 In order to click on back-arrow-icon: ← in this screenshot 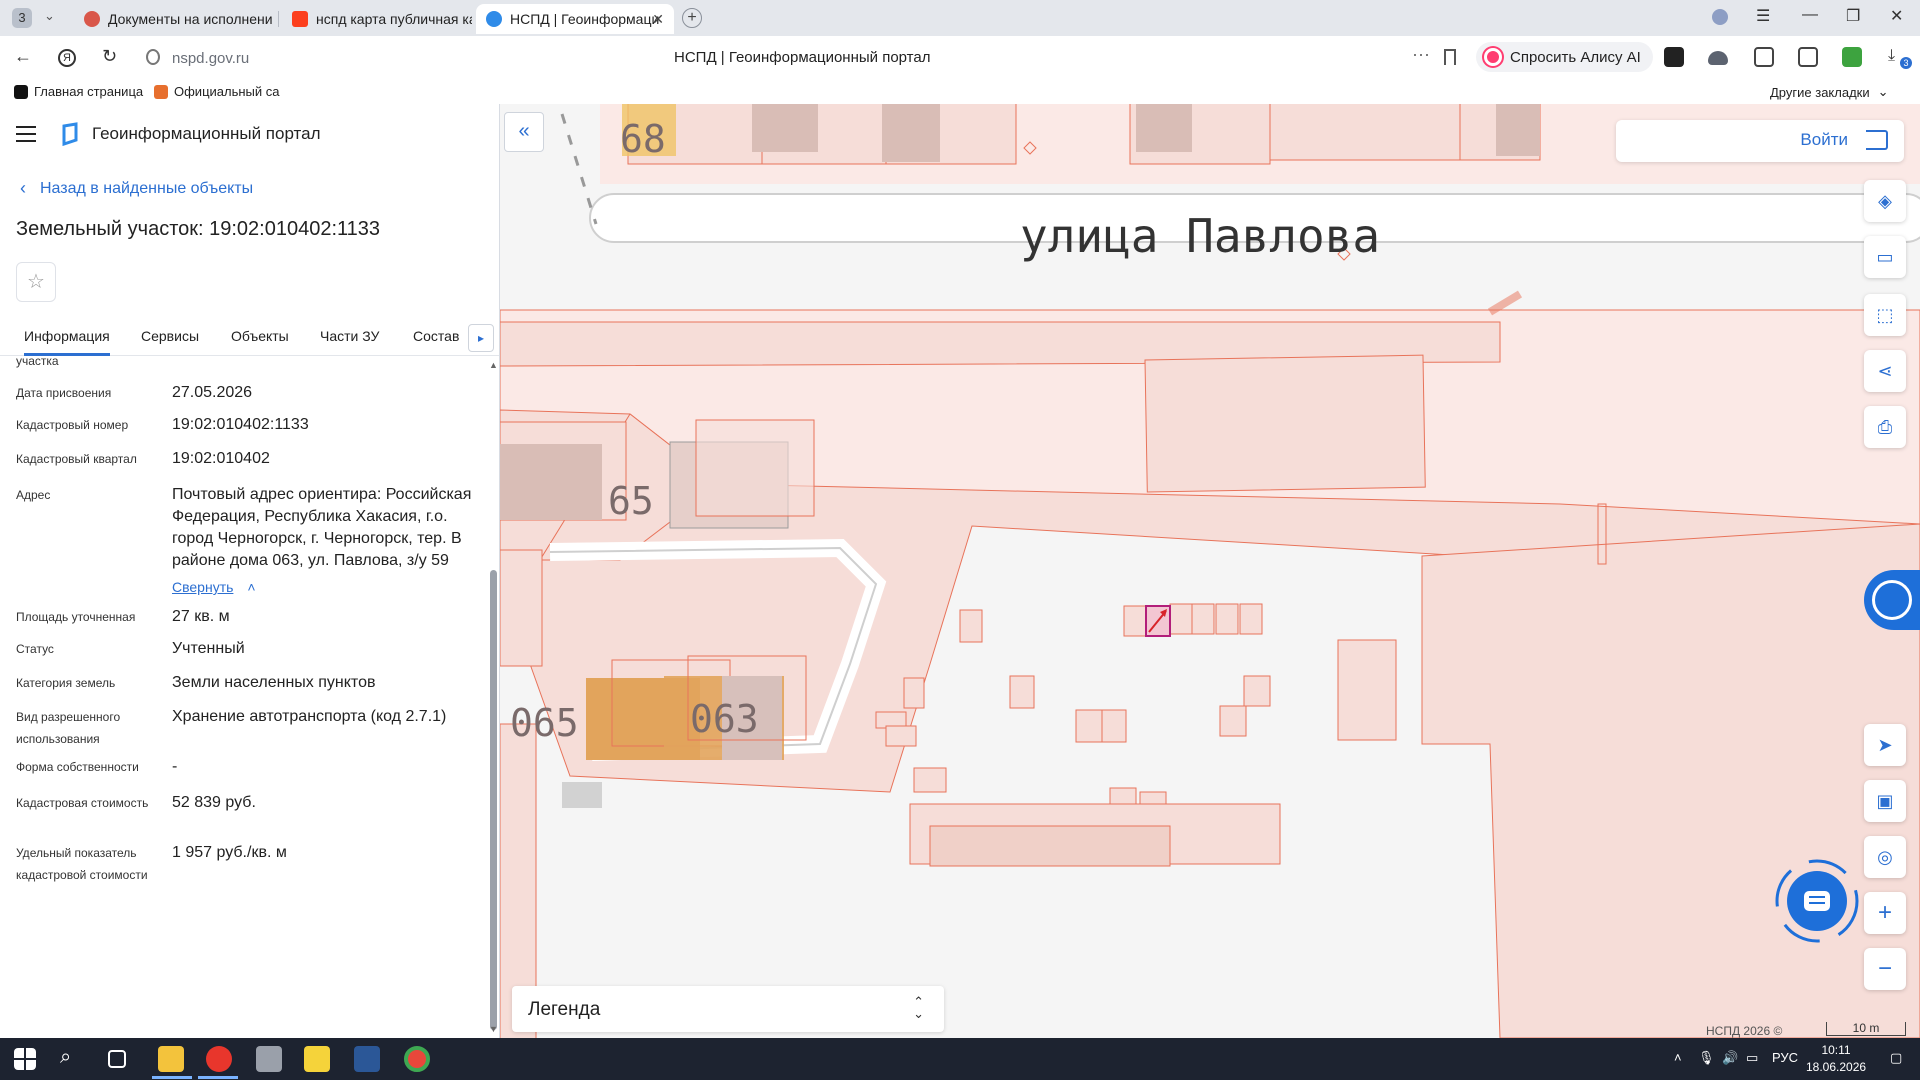, I will do `click(23, 56)`.